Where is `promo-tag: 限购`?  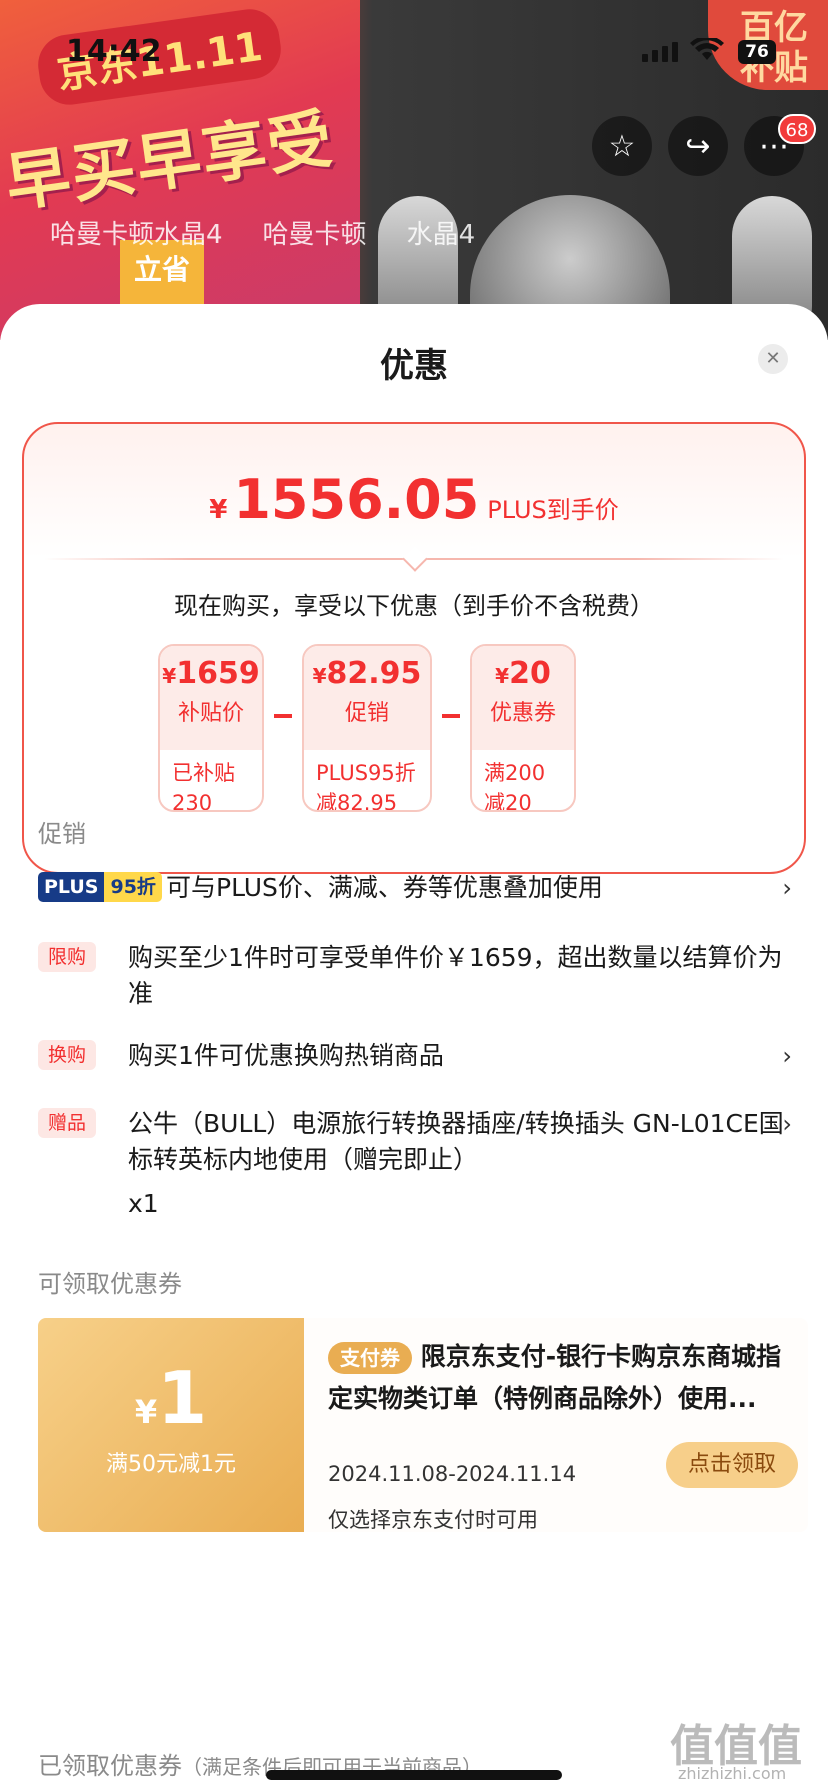
promo-tag: 限购 is located at coordinates (67, 957).